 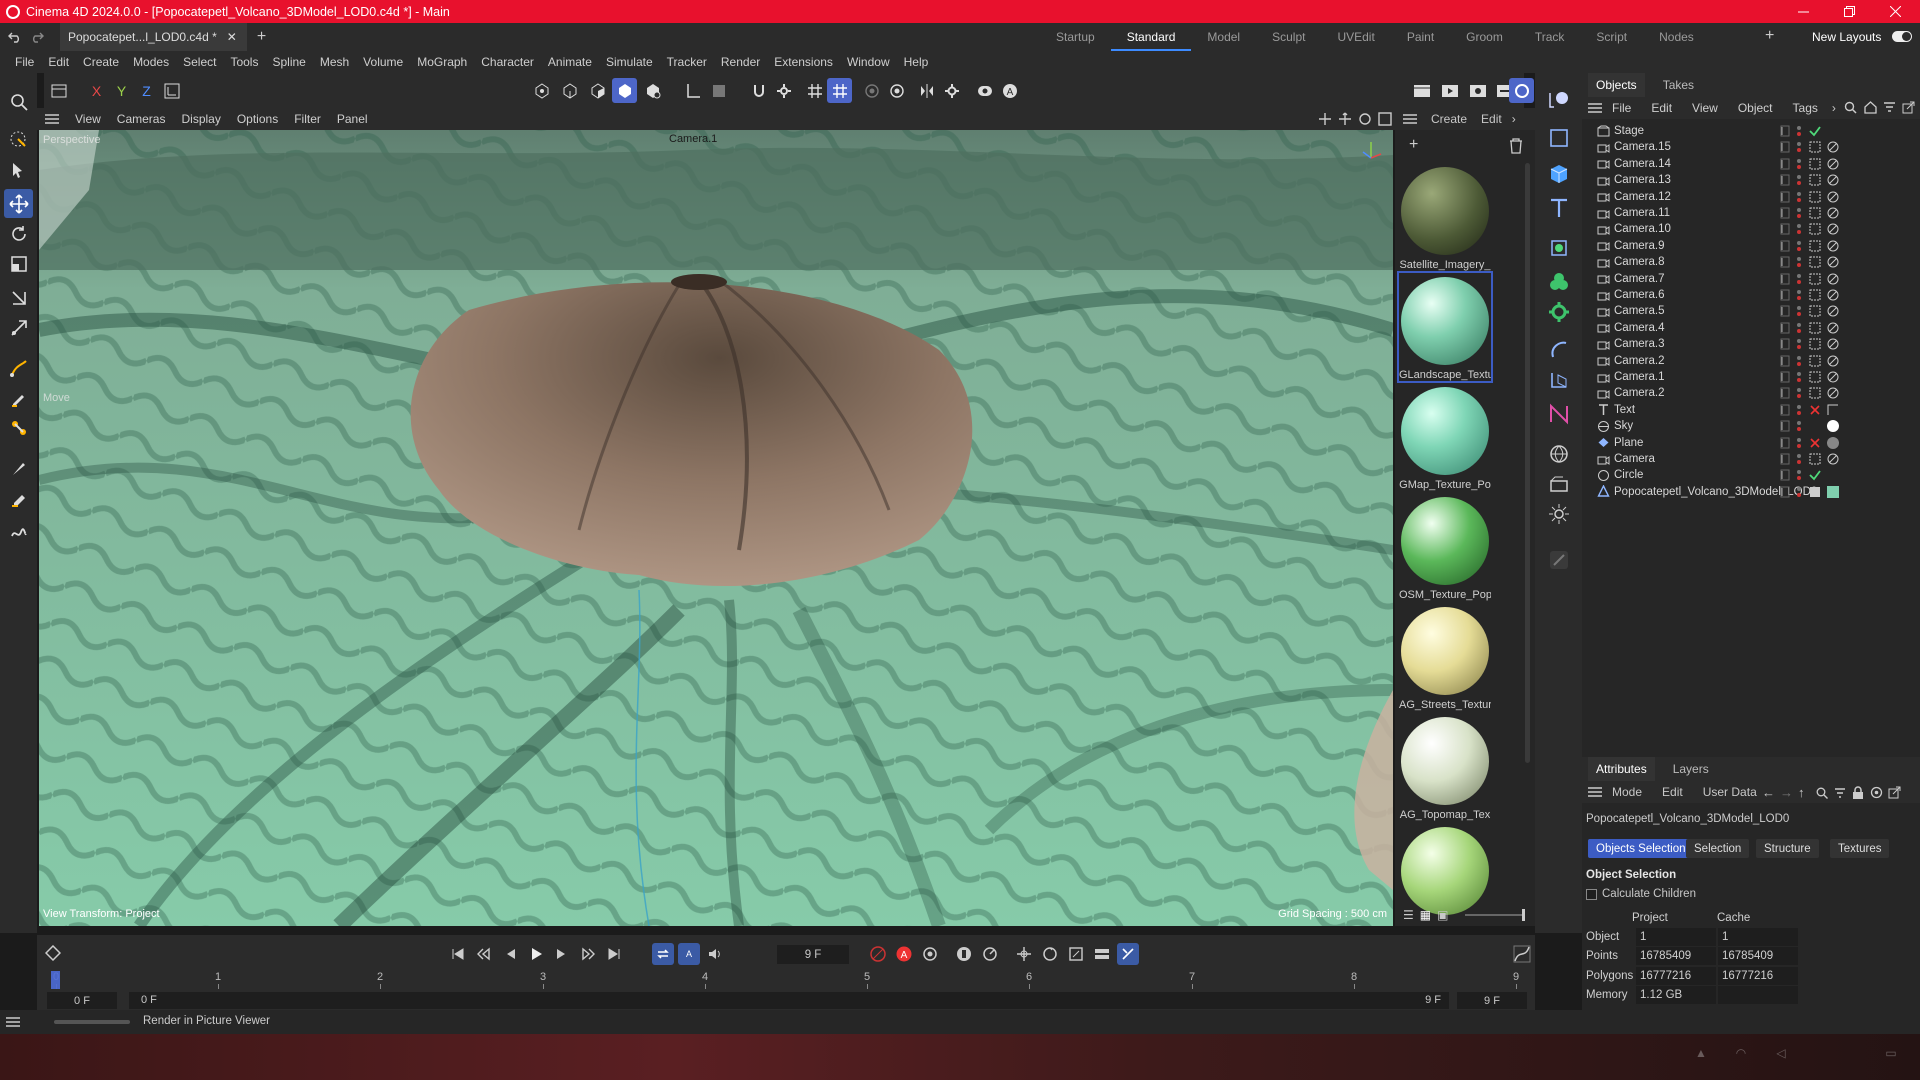 I want to click on z-axis-lock-button: Z, so click(x=146, y=90).